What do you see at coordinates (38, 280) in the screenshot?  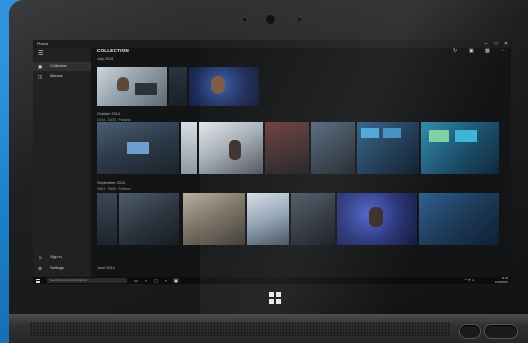 I see `start-button` at bounding box center [38, 280].